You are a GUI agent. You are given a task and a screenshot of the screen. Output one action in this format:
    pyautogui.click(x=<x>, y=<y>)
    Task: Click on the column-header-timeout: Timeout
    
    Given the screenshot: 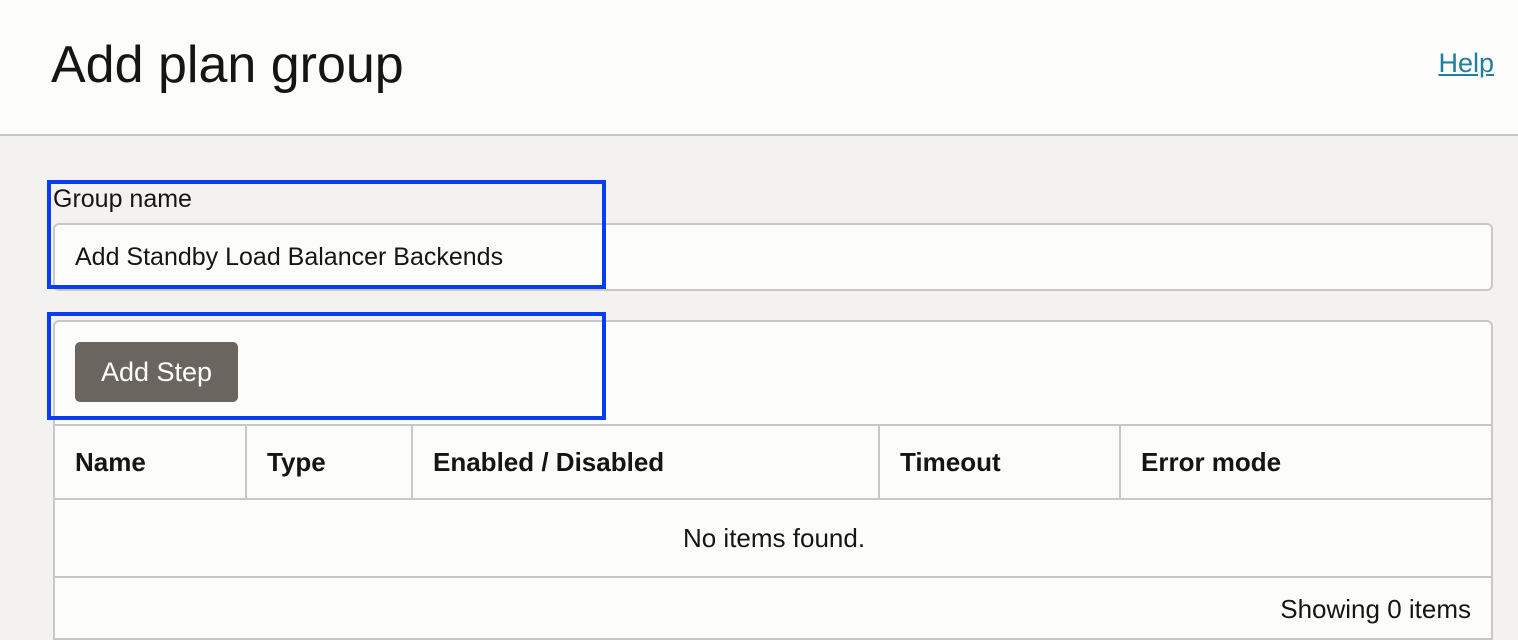 What is the action you would take?
    pyautogui.click(x=1000, y=462)
    